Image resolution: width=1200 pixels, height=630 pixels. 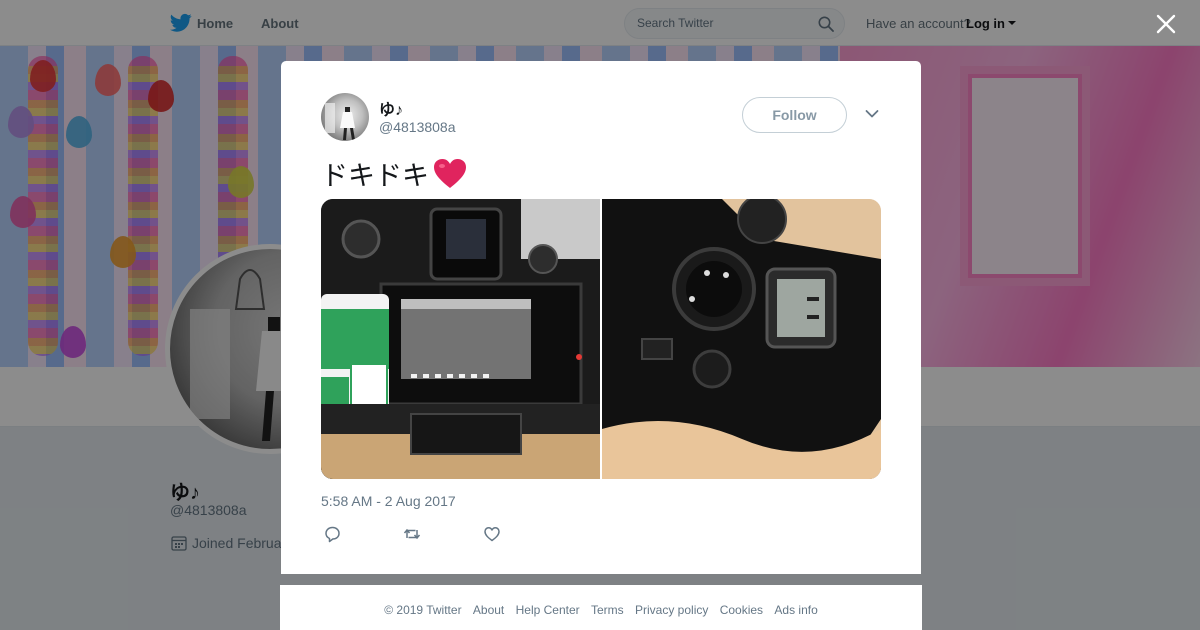 I want to click on reply-icon, so click(x=332, y=534).